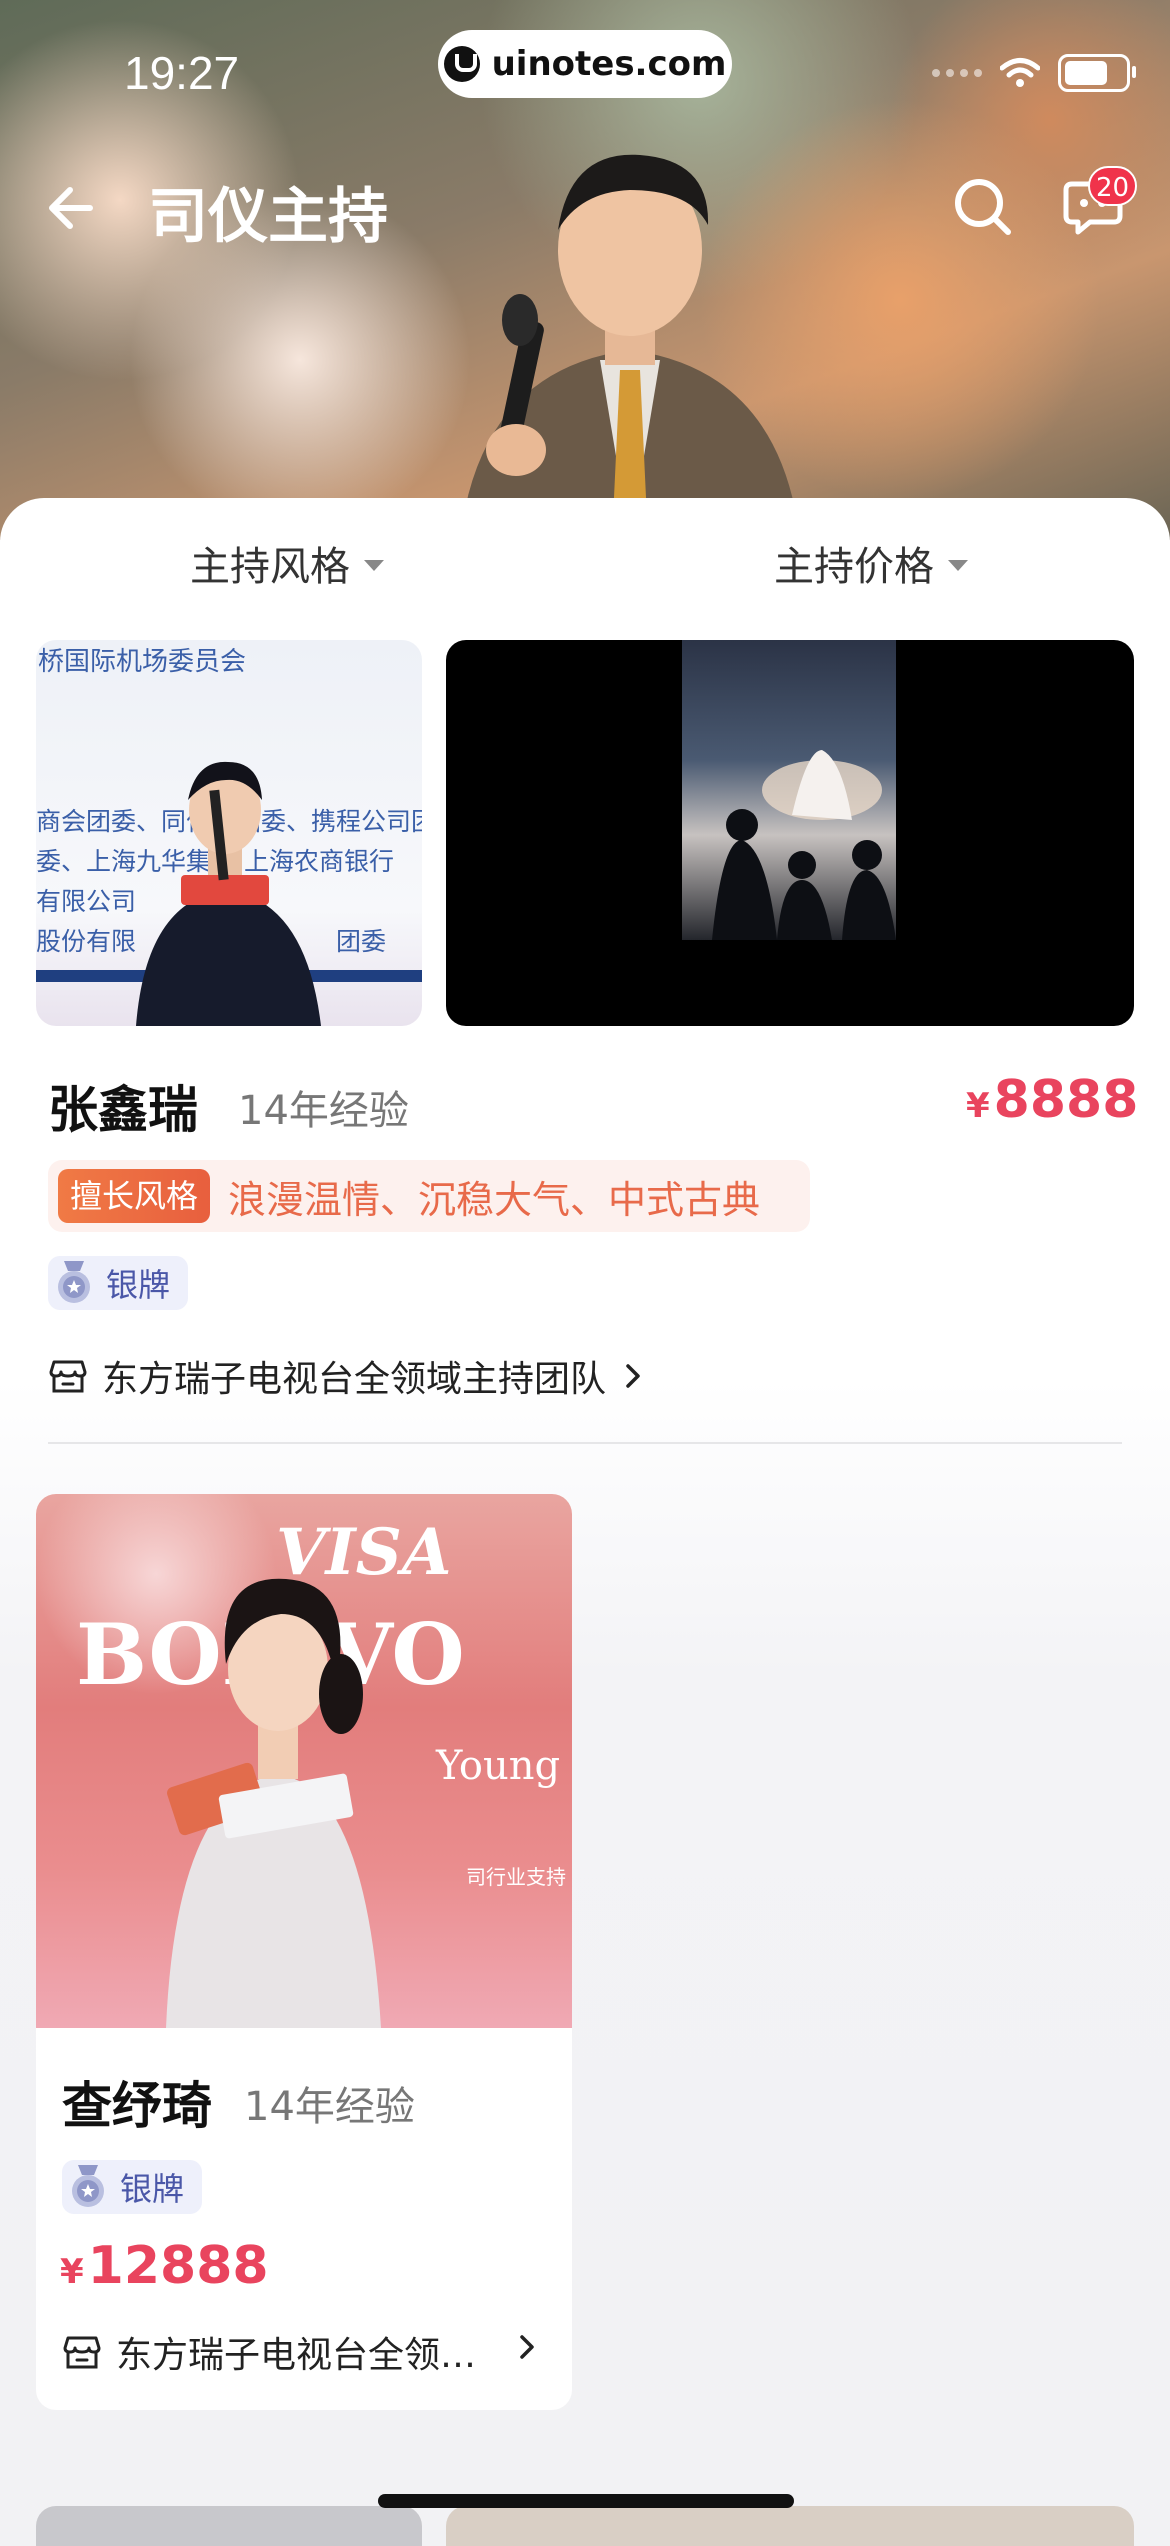  I want to click on price-value: 12888, so click(178, 2266).